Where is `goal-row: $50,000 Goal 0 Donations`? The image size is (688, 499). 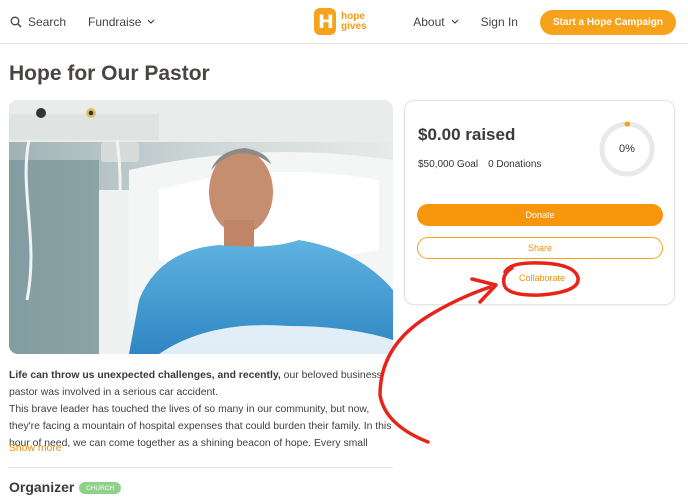
goal-row: $50,000 Goal 0 Donations is located at coordinates (479, 164).